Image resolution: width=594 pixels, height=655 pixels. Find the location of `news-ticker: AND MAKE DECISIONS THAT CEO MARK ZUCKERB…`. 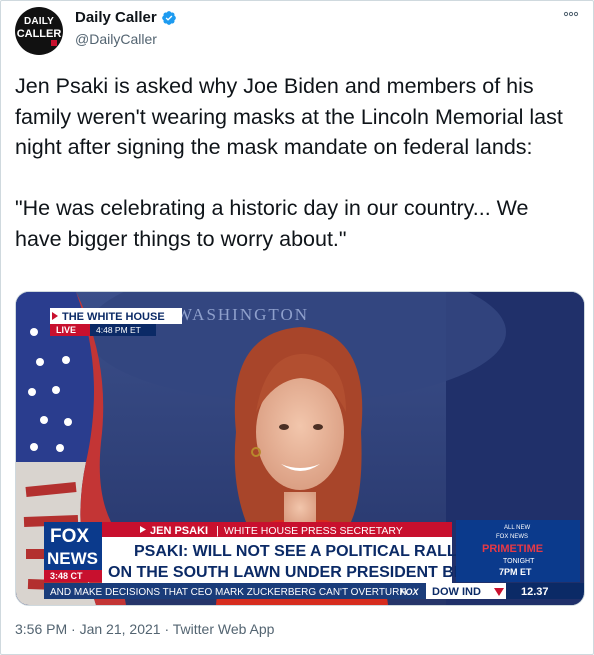

news-ticker: AND MAKE DECISIONS THAT CEO MARK ZUCKERB… is located at coordinates (314, 591).